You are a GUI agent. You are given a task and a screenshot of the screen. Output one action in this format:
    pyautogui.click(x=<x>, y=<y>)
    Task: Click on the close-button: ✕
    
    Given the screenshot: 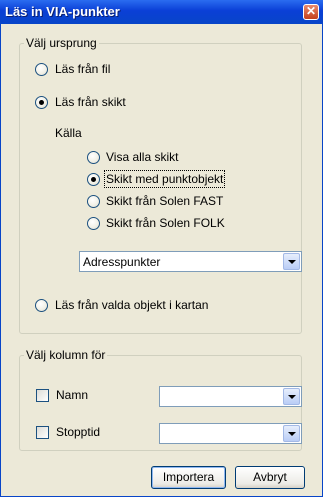 What is the action you would take?
    pyautogui.click(x=311, y=12)
    